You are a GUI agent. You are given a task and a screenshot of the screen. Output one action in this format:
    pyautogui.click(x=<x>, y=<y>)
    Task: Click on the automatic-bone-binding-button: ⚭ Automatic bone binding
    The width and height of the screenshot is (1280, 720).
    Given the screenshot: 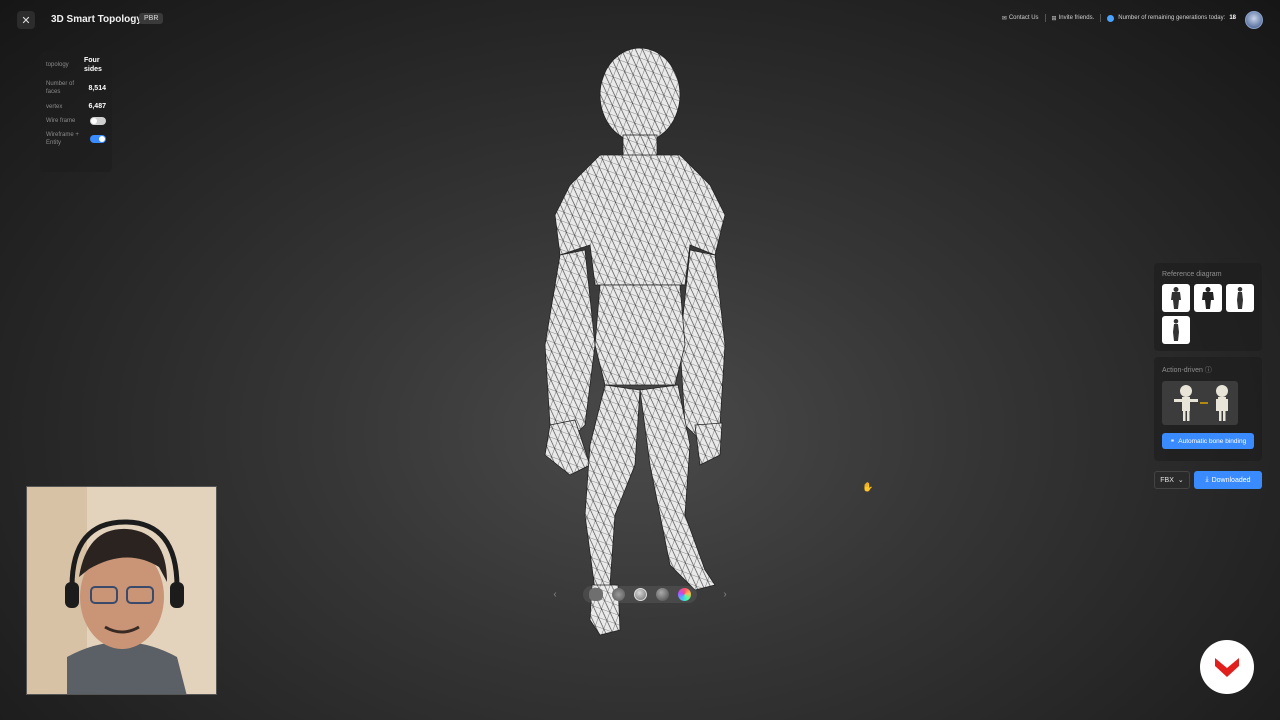 What is the action you would take?
    pyautogui.click(x=1208, y=441)
    